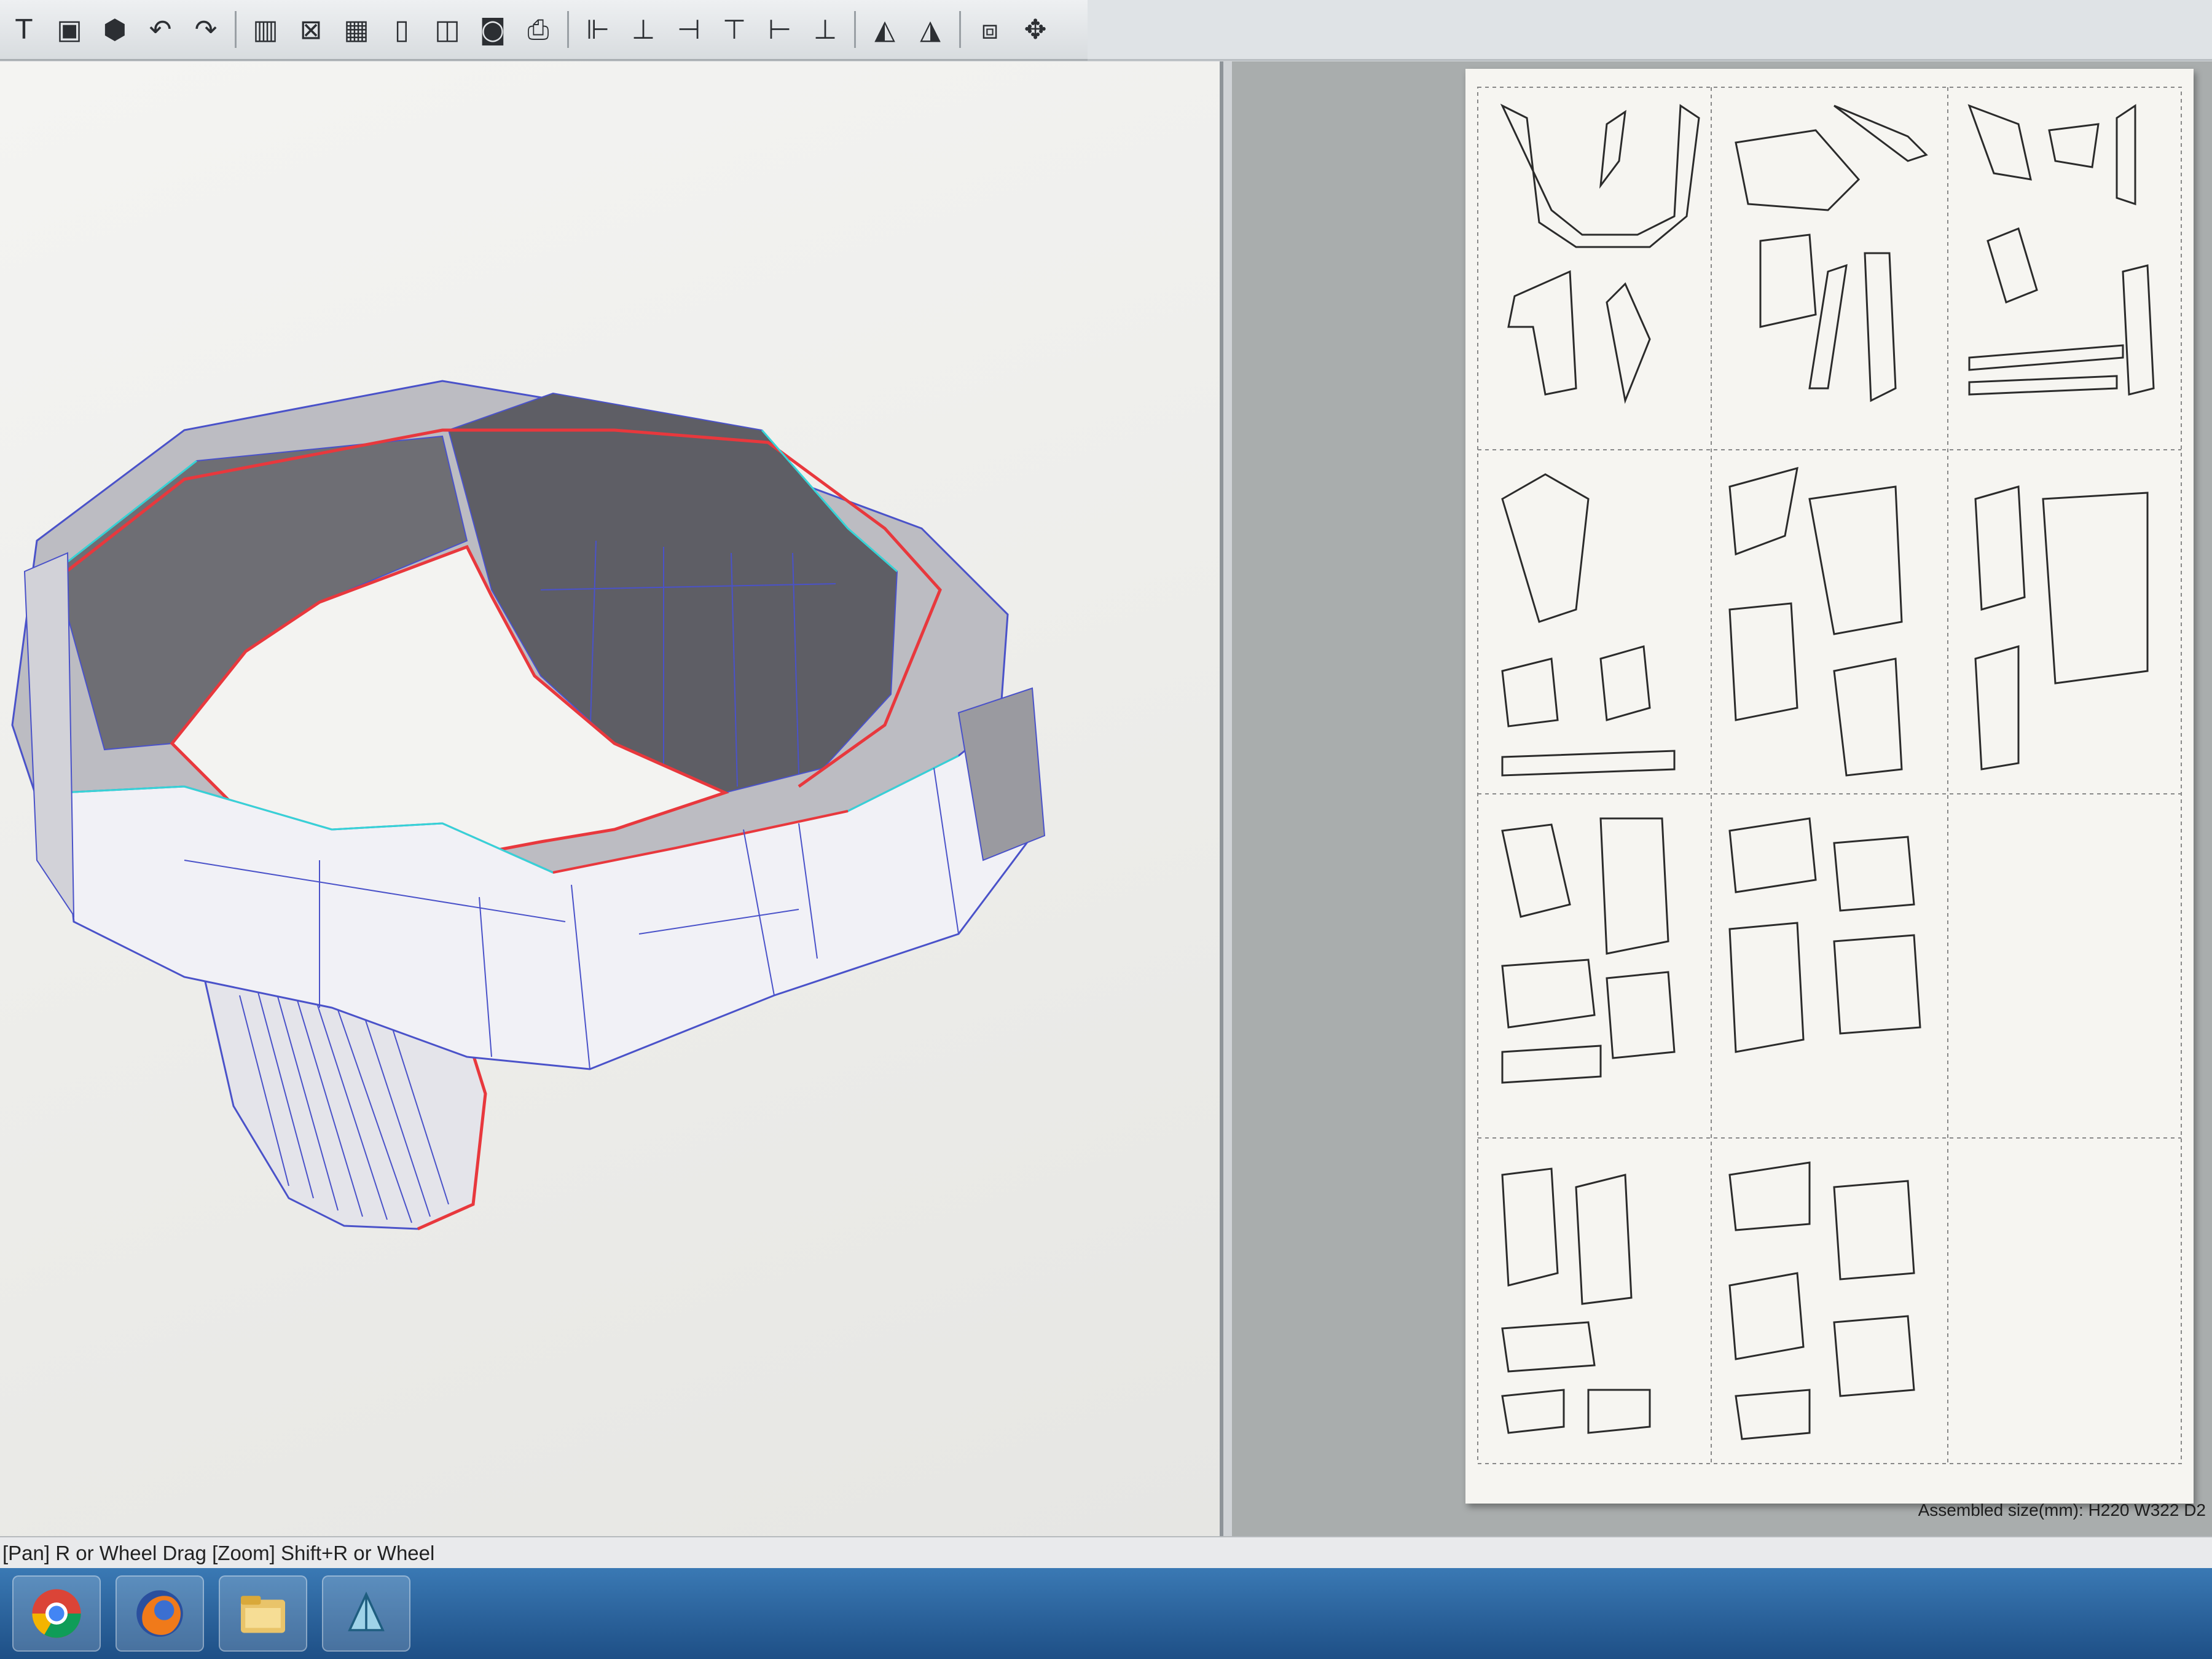  Describe the element at coordinates (265, 29) in the screenshot. I see `book-icon: ▥` at that location.